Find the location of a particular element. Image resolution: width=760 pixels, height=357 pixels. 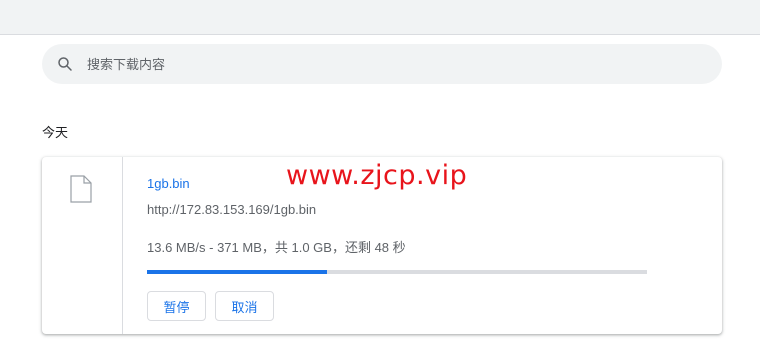

search-input is located at coordinates (387, 64).